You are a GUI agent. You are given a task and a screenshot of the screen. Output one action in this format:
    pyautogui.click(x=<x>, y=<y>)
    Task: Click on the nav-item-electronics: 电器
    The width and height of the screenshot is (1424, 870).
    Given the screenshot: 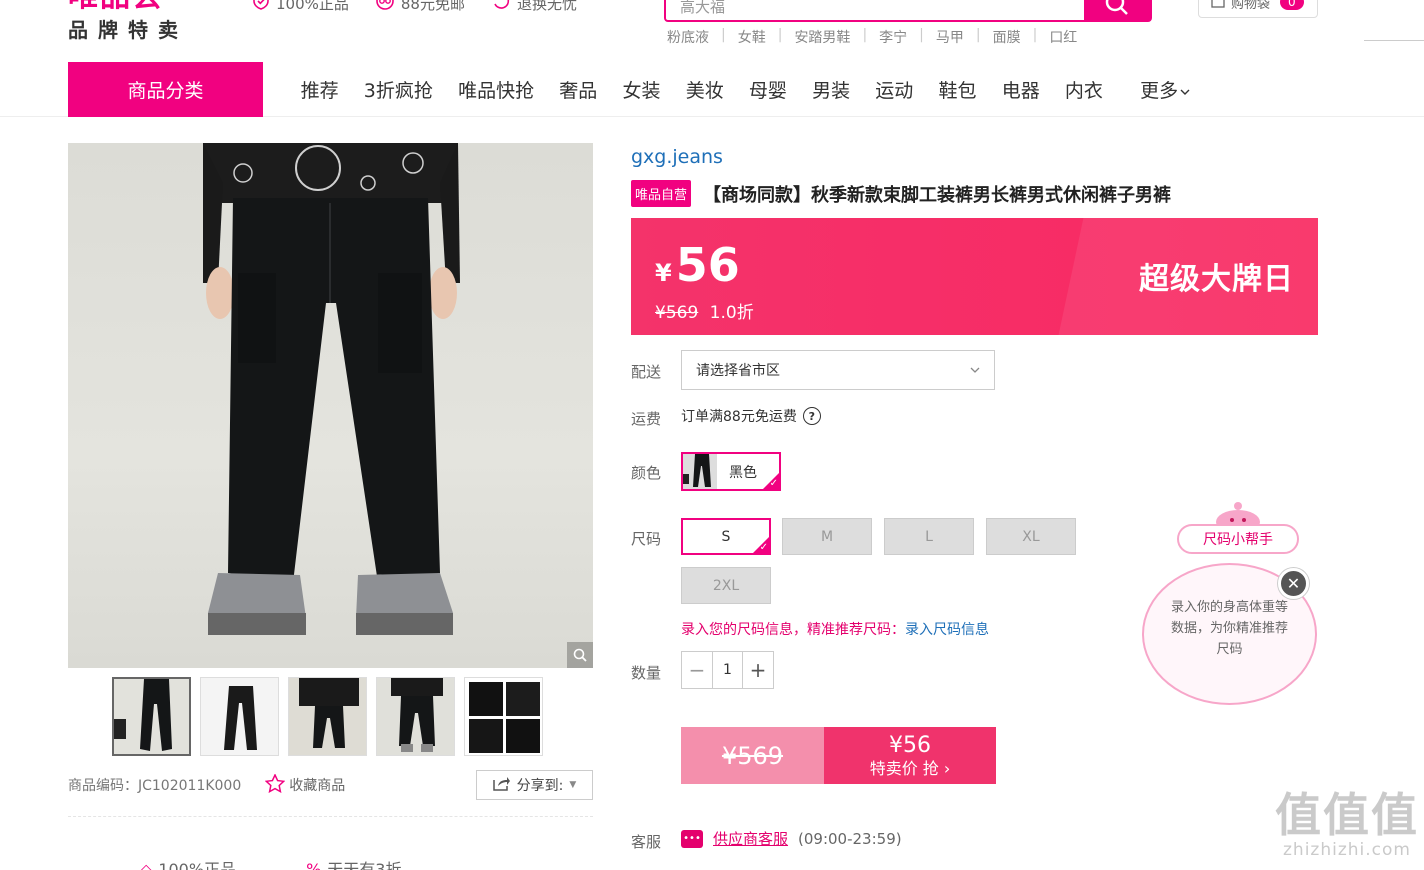 What is the action you would take?
    pyautogui.click(x=1020, y=89)
    